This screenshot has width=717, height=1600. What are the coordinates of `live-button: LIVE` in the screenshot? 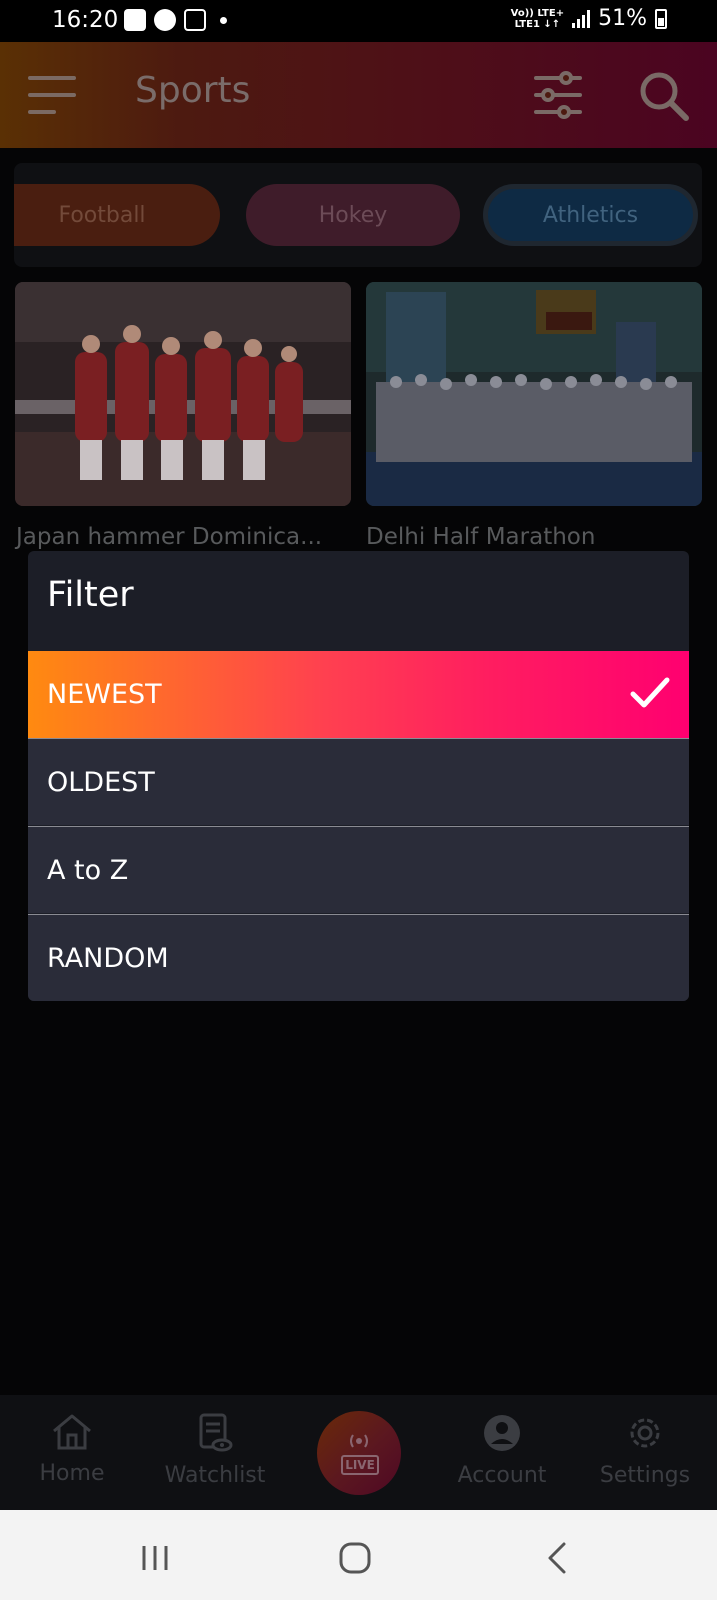 It's located at (359, 1453).